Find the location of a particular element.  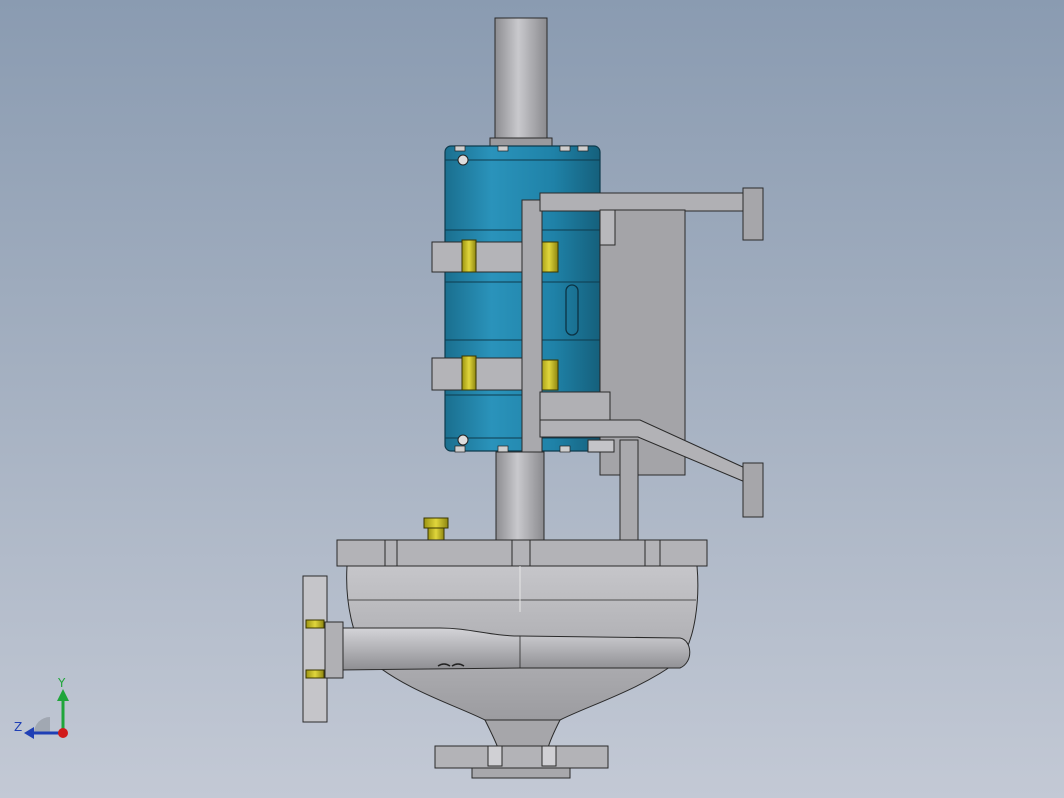

y-axis-label: Y is located at coordinates (61, 683).